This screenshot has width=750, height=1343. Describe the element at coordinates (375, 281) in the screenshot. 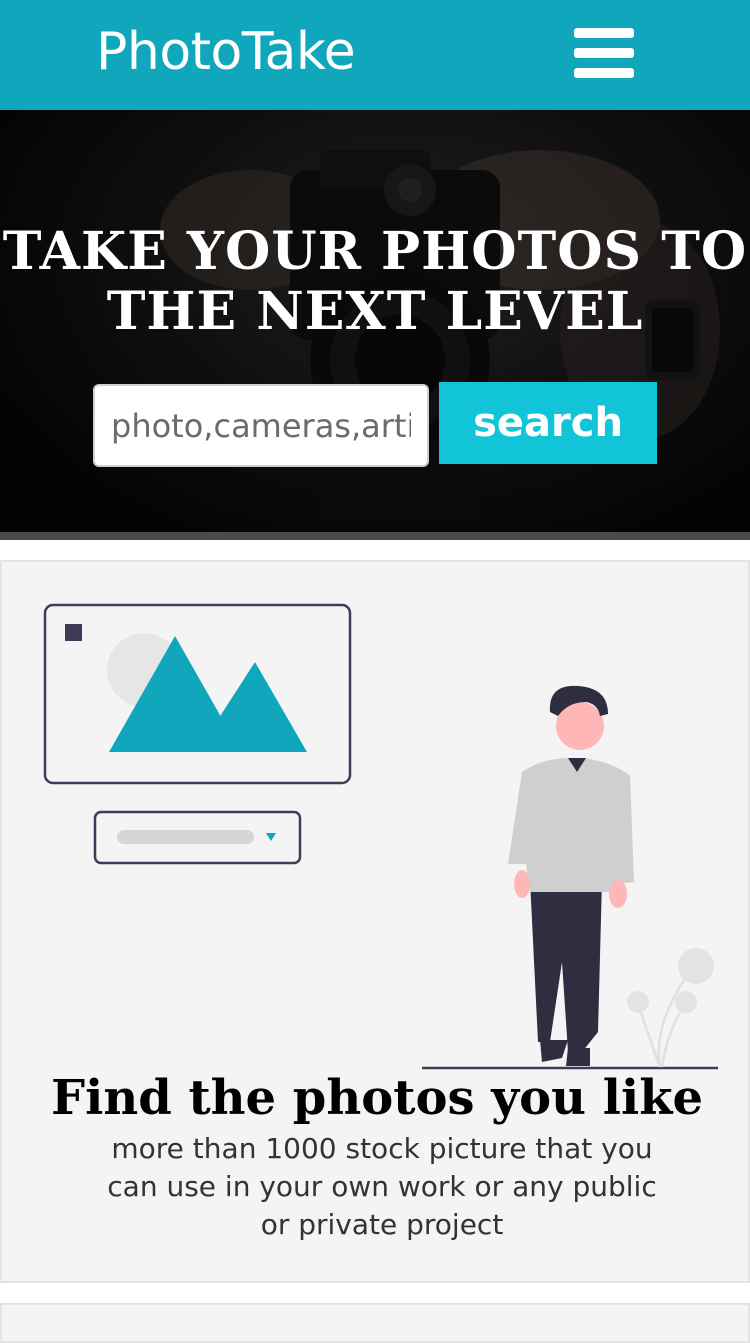

I see `hero-title: TAKE YOUR PHOTOS TO THE NEXT LEVEL` at that location.